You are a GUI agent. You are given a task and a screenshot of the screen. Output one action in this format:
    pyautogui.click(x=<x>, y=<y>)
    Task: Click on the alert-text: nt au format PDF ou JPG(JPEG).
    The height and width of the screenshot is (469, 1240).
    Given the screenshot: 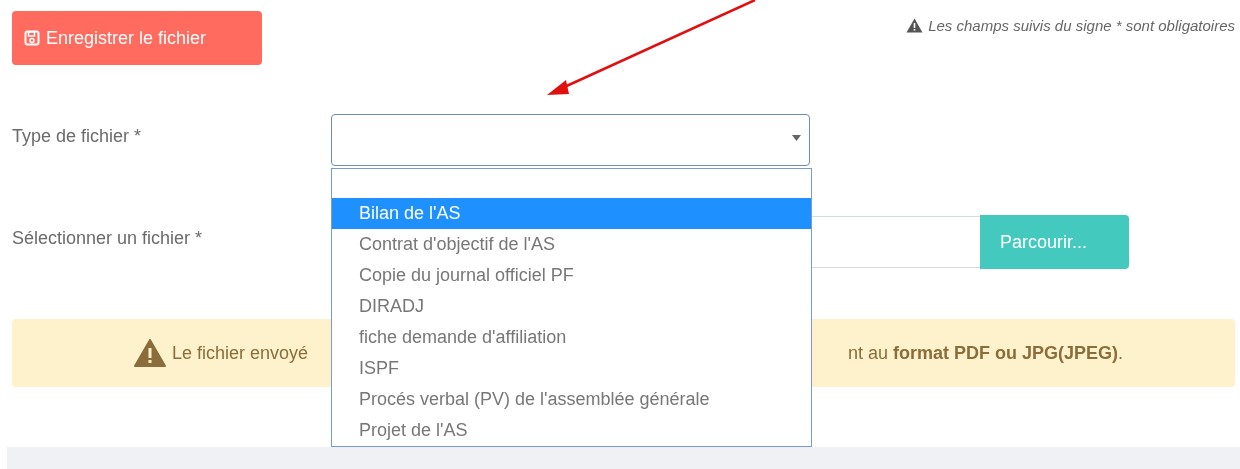 What is the action you would take?
    pyautogui.click(x=985, y=353)
    